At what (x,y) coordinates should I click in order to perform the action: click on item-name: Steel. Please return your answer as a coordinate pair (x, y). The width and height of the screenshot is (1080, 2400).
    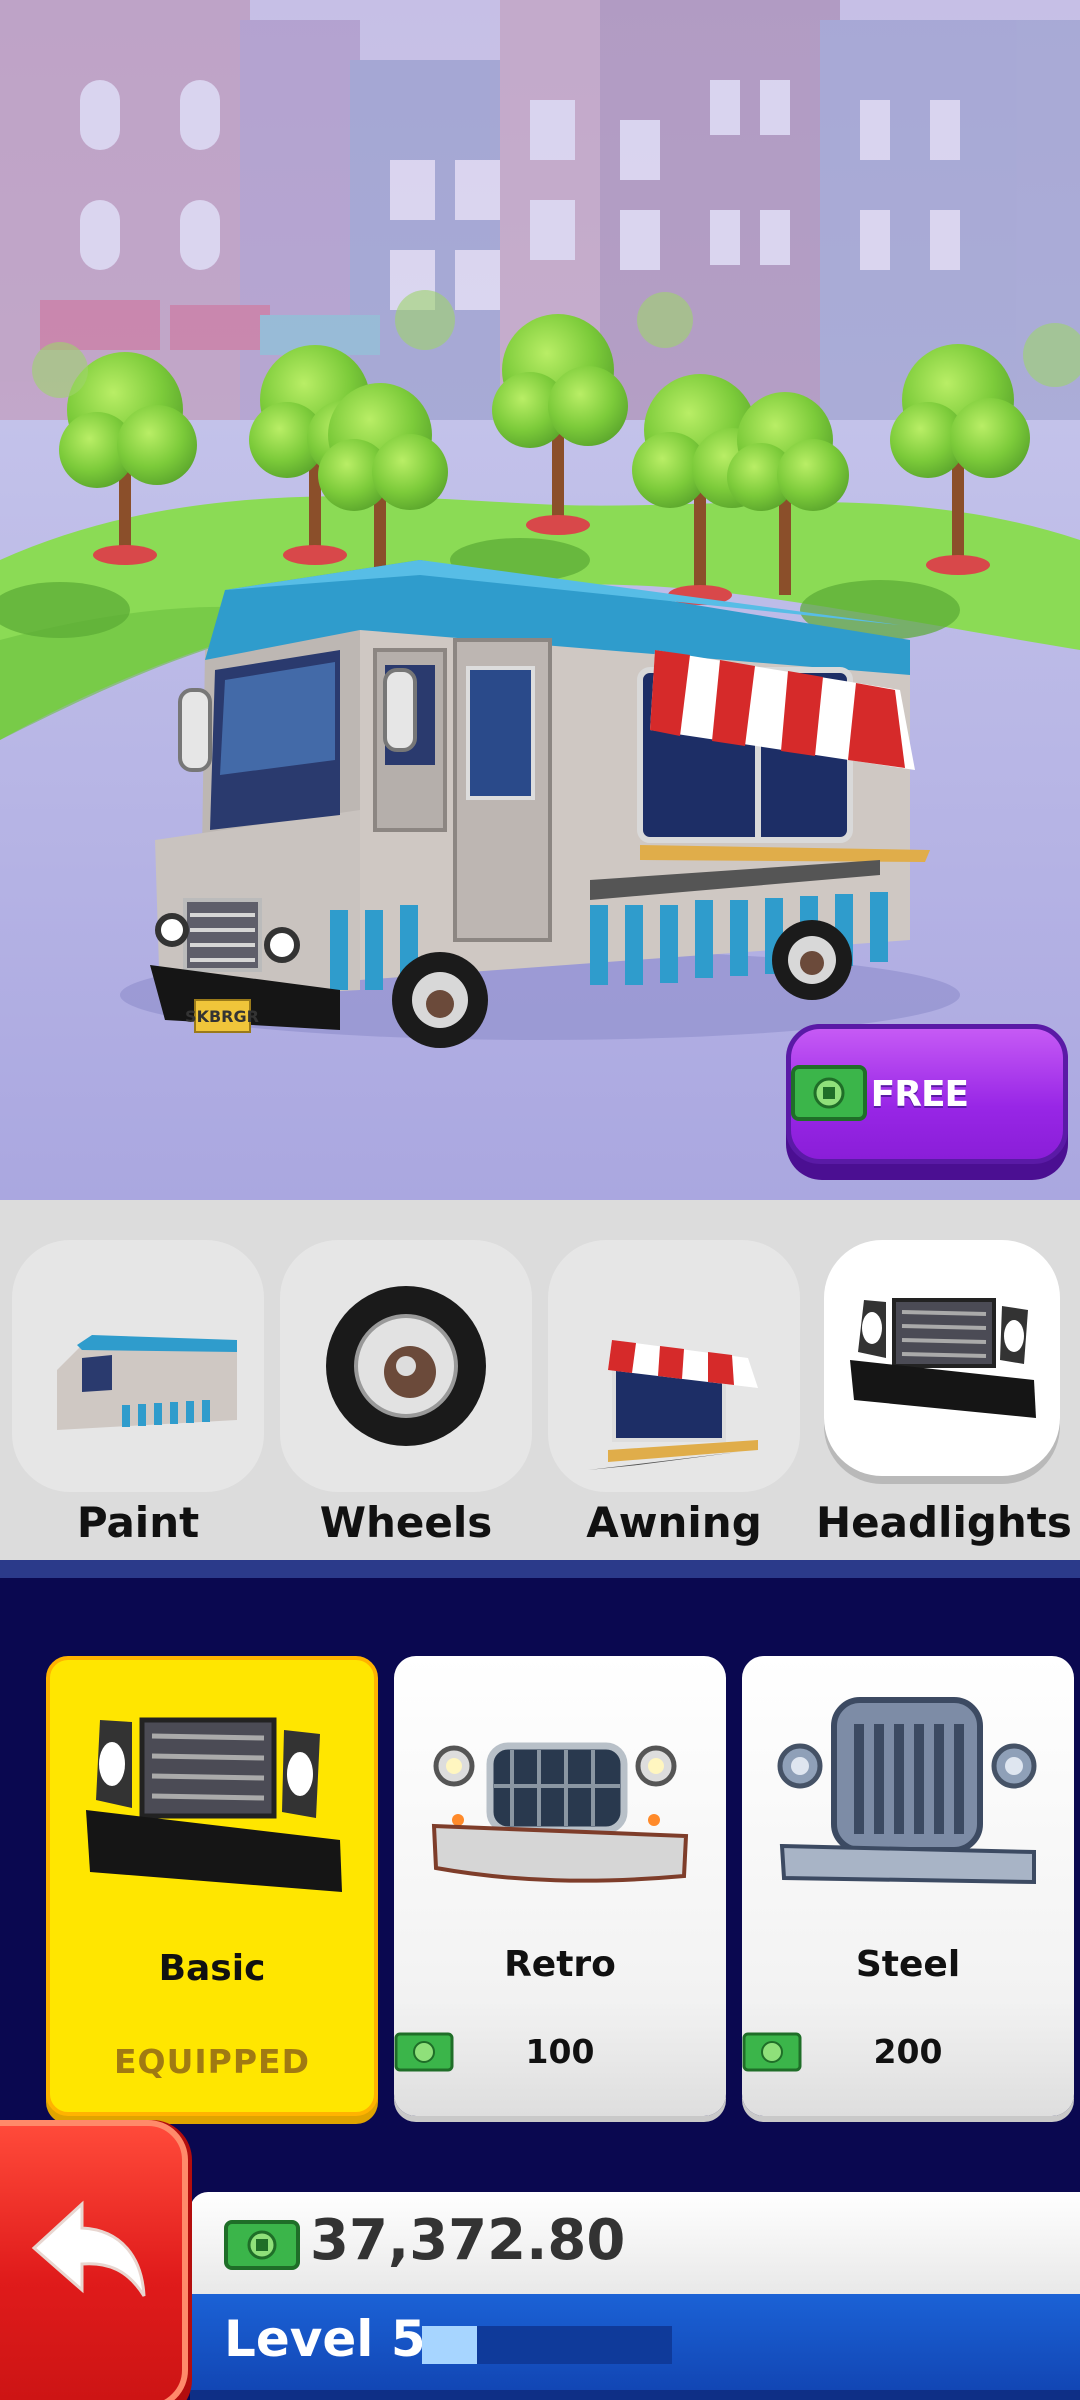
    Looking at the image, I should click on (908, 1964).